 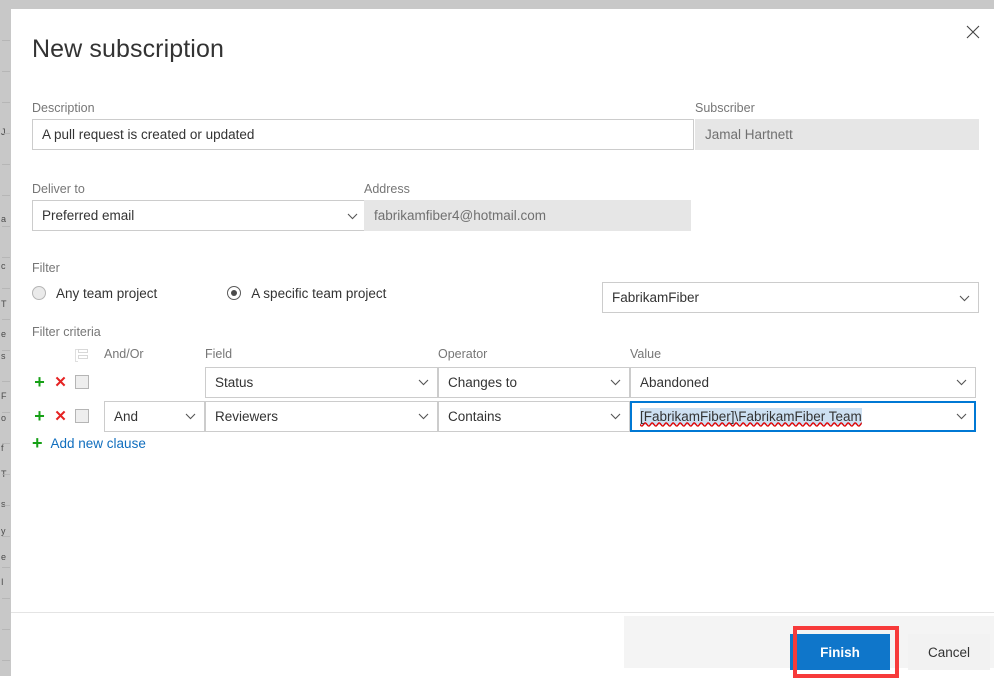 I want to click on value-select: [FabrikamFiber]\FabrikamFiber Team, so click(x=803, y=416).